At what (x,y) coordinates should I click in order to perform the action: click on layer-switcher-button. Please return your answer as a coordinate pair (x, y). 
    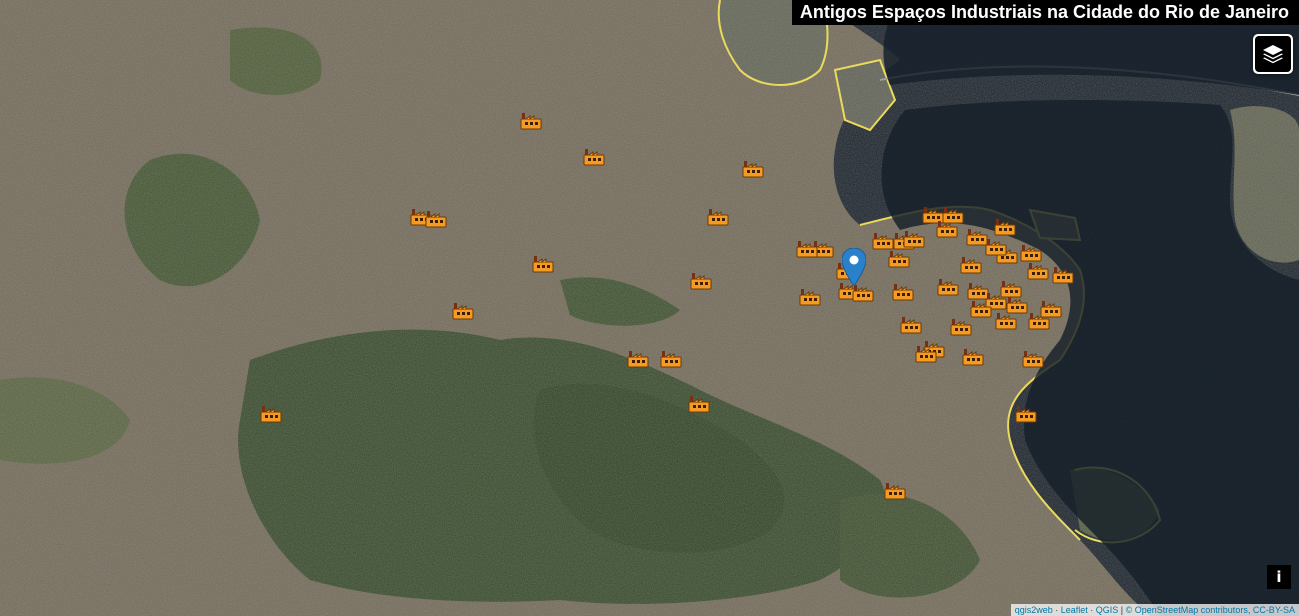
    Looking at the image, I should click on (1273, 54).